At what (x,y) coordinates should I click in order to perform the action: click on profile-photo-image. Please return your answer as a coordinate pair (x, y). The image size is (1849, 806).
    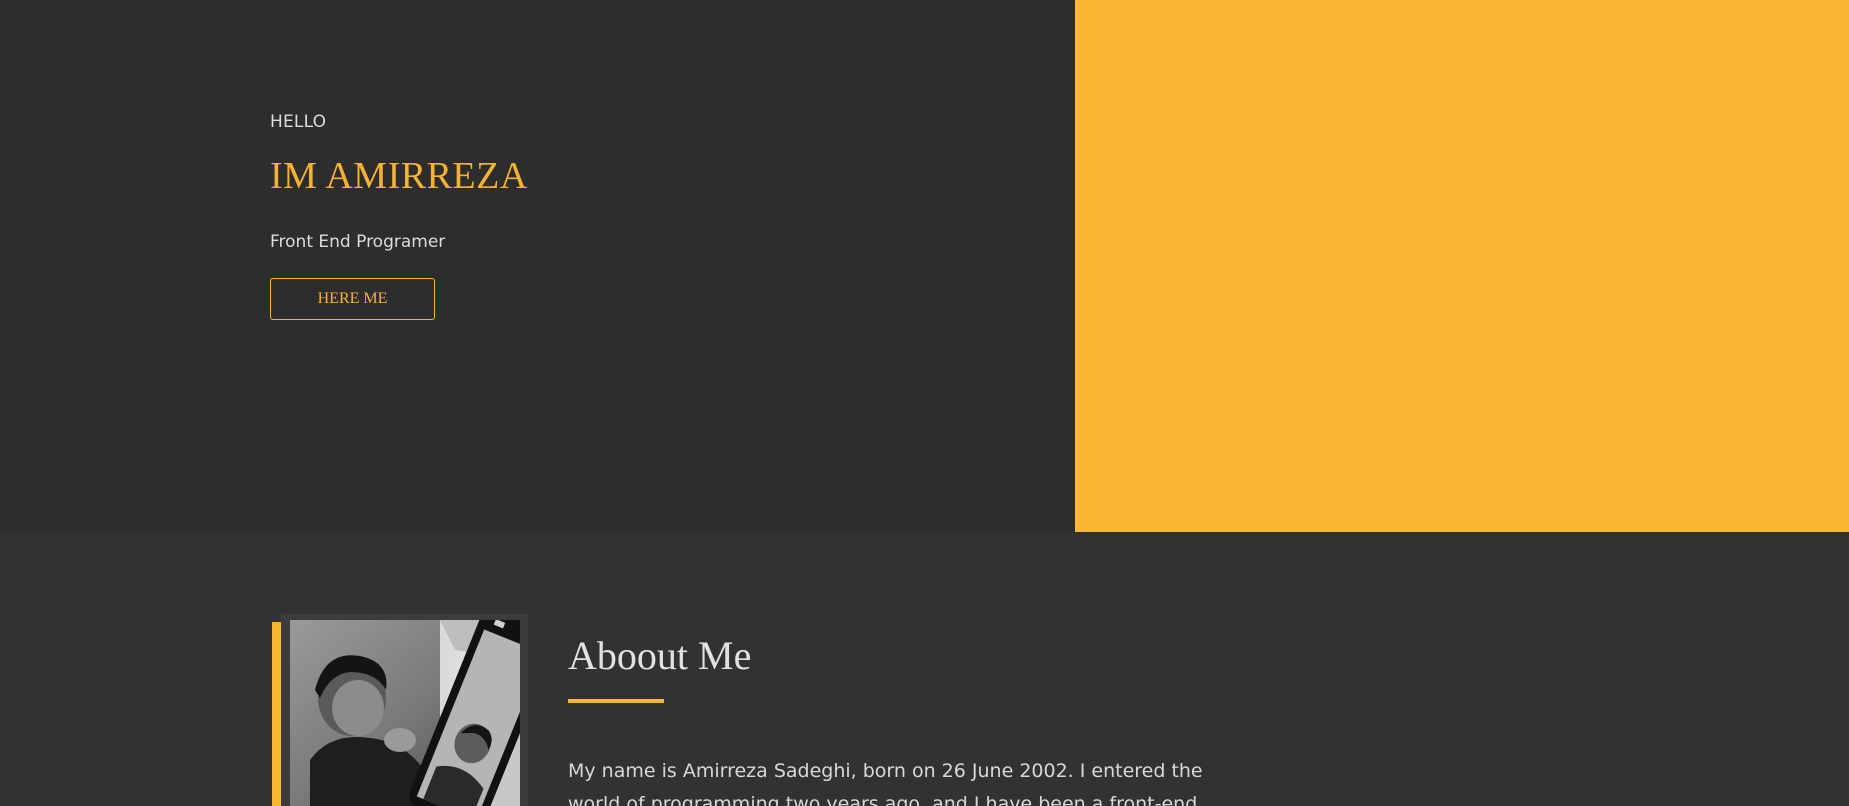
    Looking at the image, I should click on (405, 713).